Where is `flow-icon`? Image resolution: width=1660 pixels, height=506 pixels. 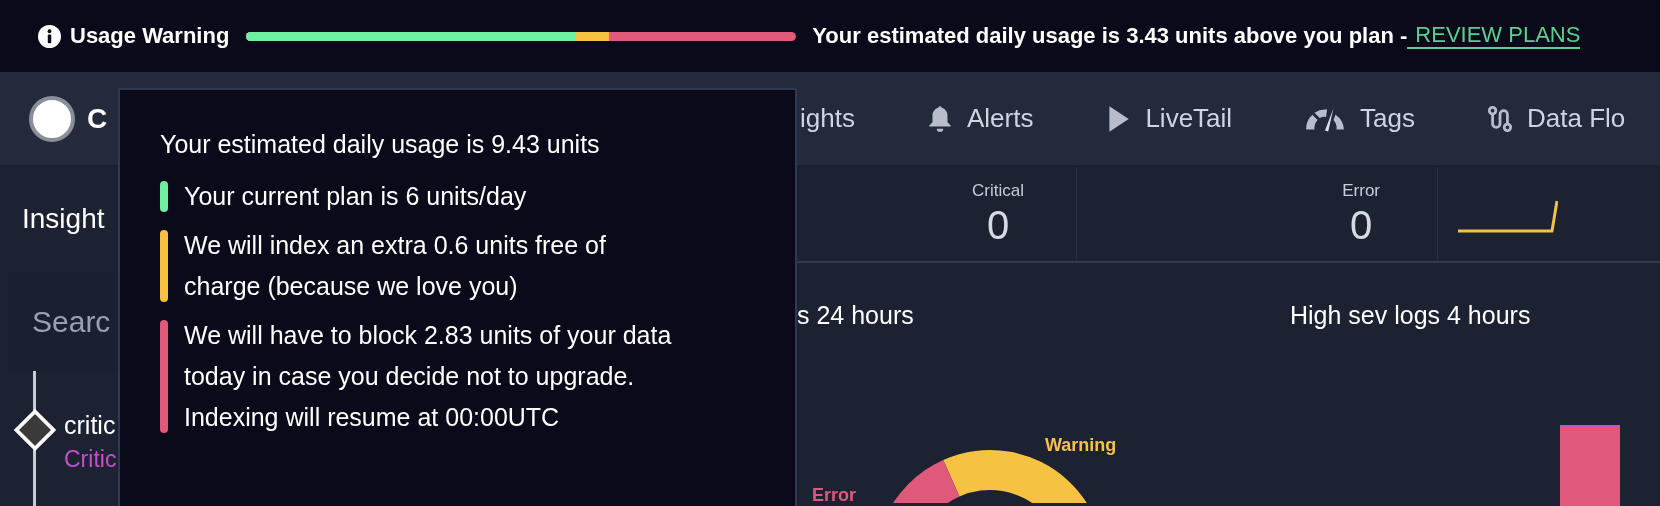
flow-icon is located at coordinates (1500, 118).